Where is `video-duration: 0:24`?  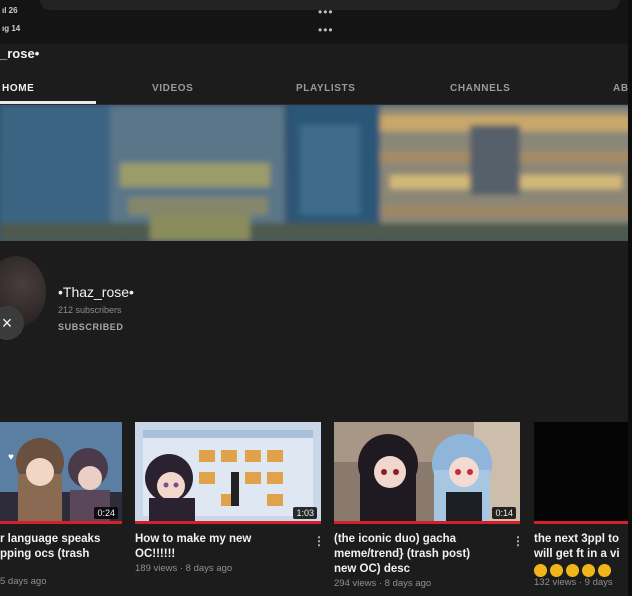 video-duration: 0:24 is located at coordinates (106, 513).